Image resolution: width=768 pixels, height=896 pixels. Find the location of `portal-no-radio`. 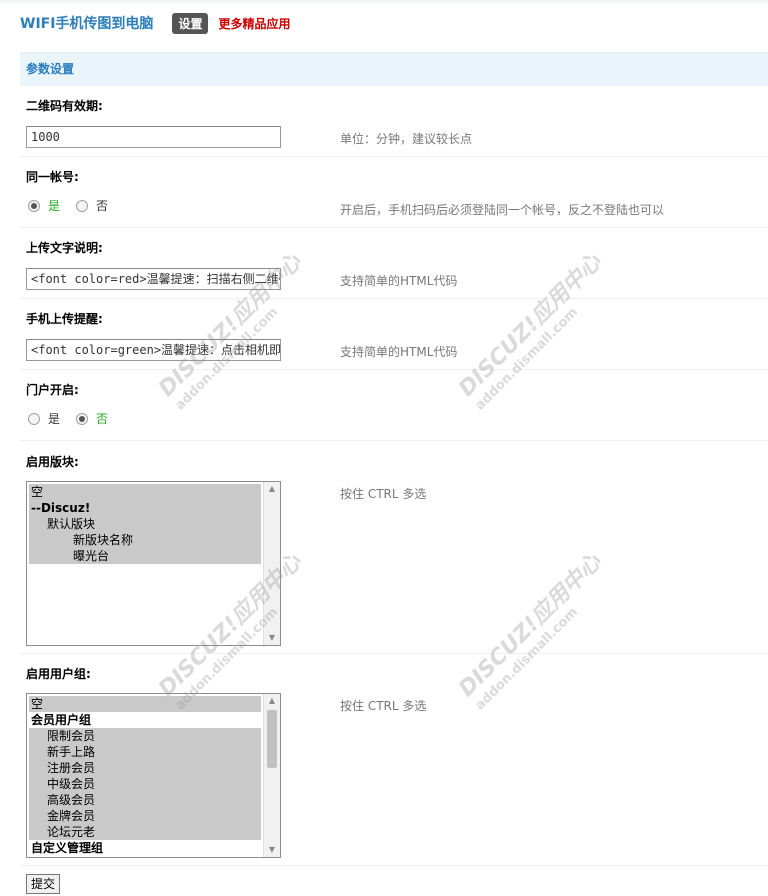

portal-no-radio is located at coordinates (82, 418).